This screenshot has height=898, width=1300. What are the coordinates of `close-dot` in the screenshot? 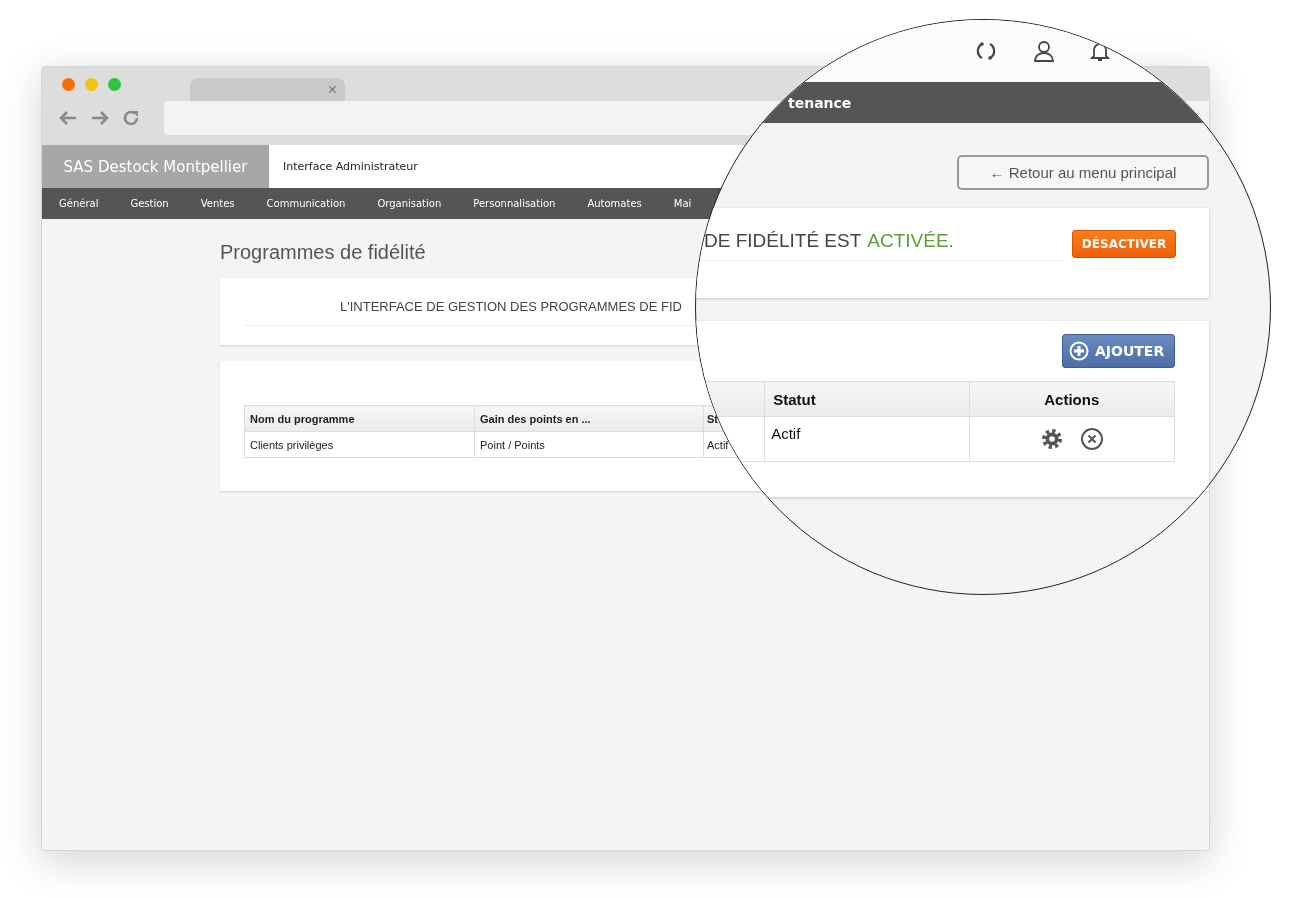 It's located at (68, 84).